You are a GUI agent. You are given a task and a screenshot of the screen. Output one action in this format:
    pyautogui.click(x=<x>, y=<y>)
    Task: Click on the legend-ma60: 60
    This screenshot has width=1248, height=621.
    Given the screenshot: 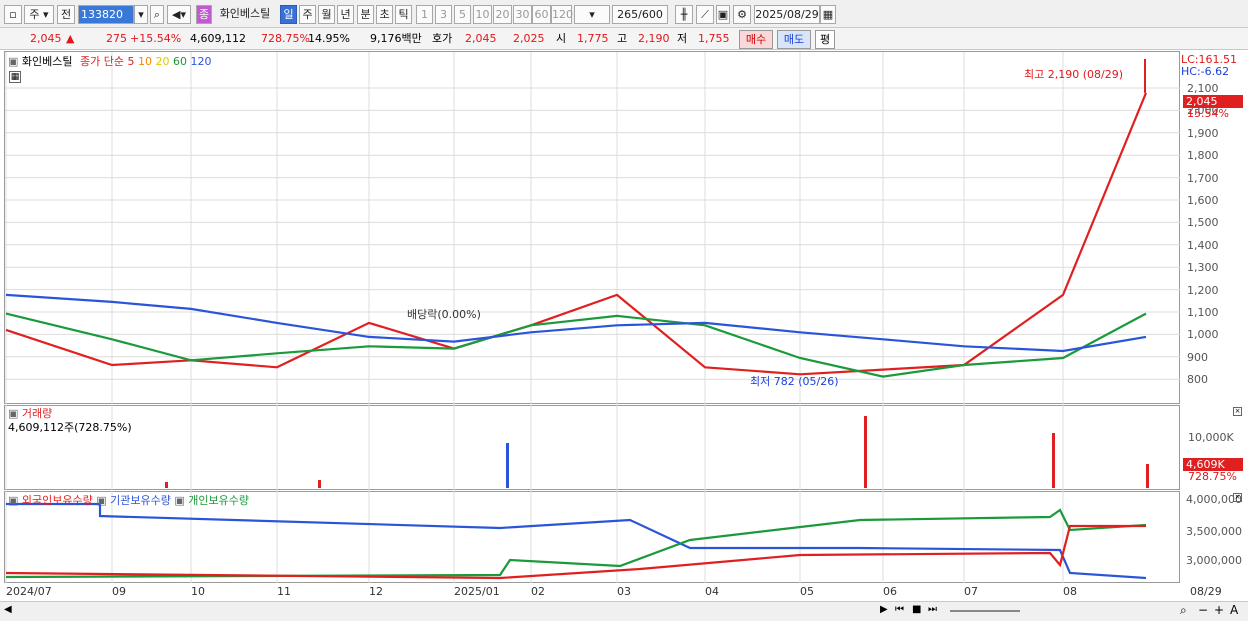 What is the action you would take?
    pyautogui.click(x=180, y=61)
    